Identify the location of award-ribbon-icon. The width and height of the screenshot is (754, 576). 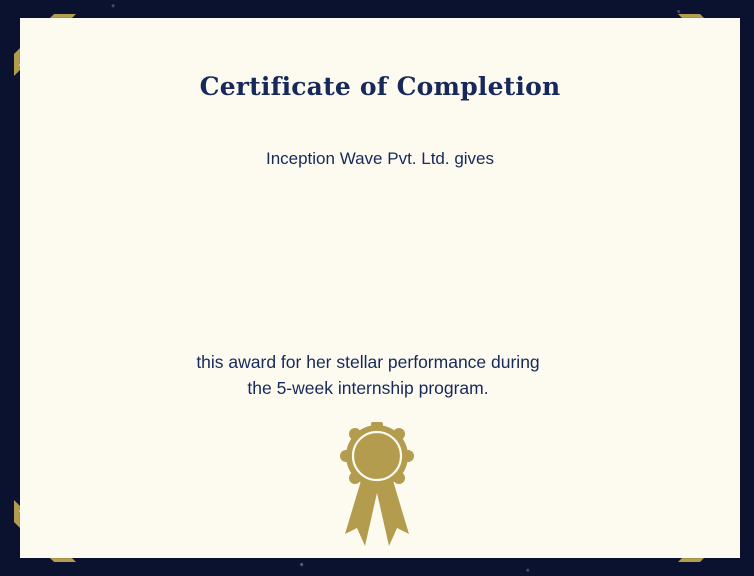
(377, 484).